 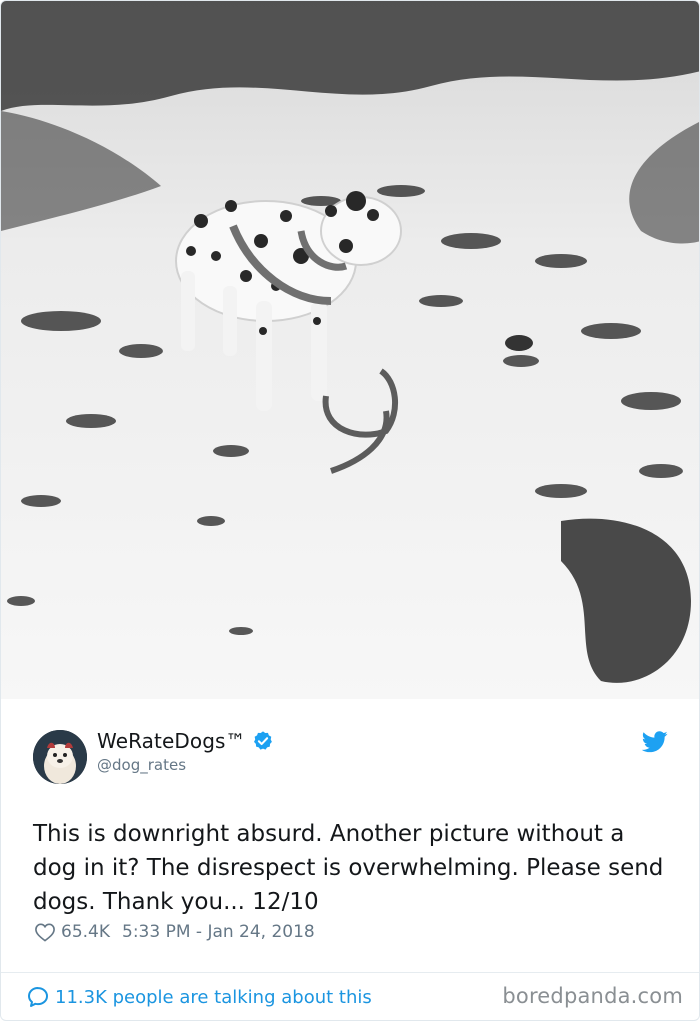 I want to click on conversation-link: 11.3K people are talking about this, so click(x=199, y=997).